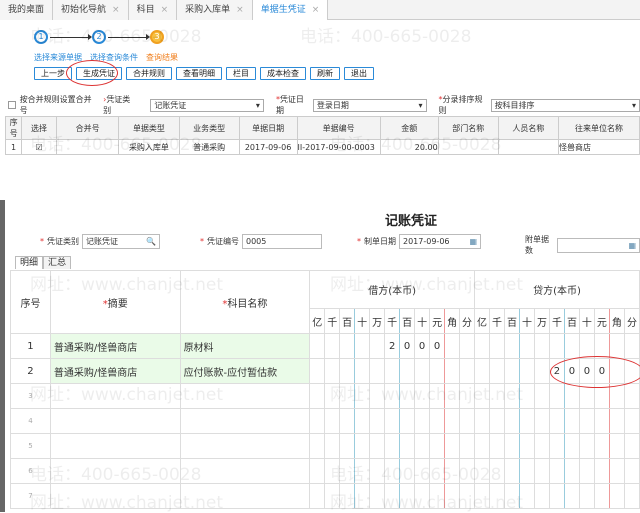  Describe the element at coordinates (241, 73) in the screenshot. I see `toolbar-button: 栏目` at that location.